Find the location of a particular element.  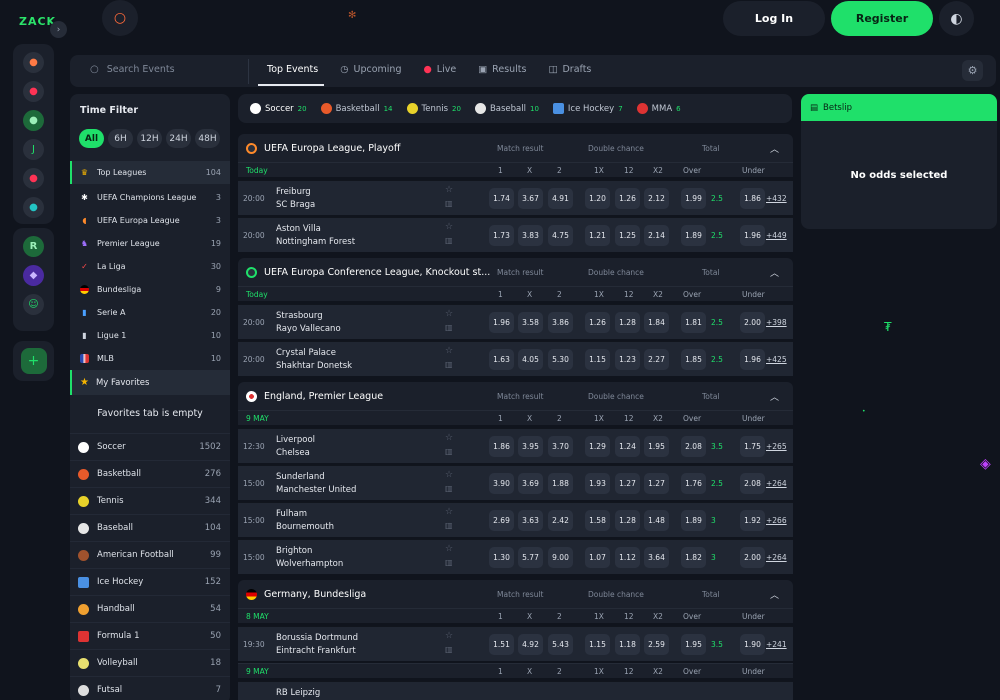

sidebar-item-top-leagues: ♛ Top Leagues 104 is located at coordinates (150, 172).